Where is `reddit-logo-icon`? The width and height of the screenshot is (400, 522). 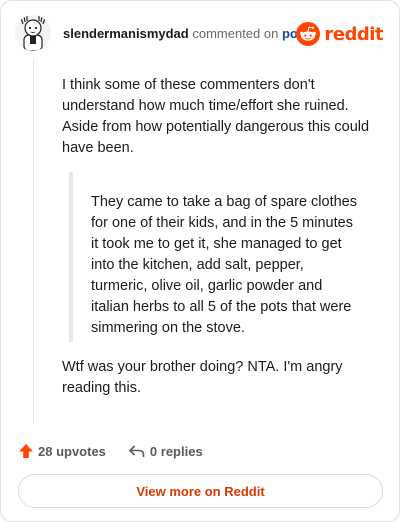
reddit-logo-icon is located at coordinates (308, 34).